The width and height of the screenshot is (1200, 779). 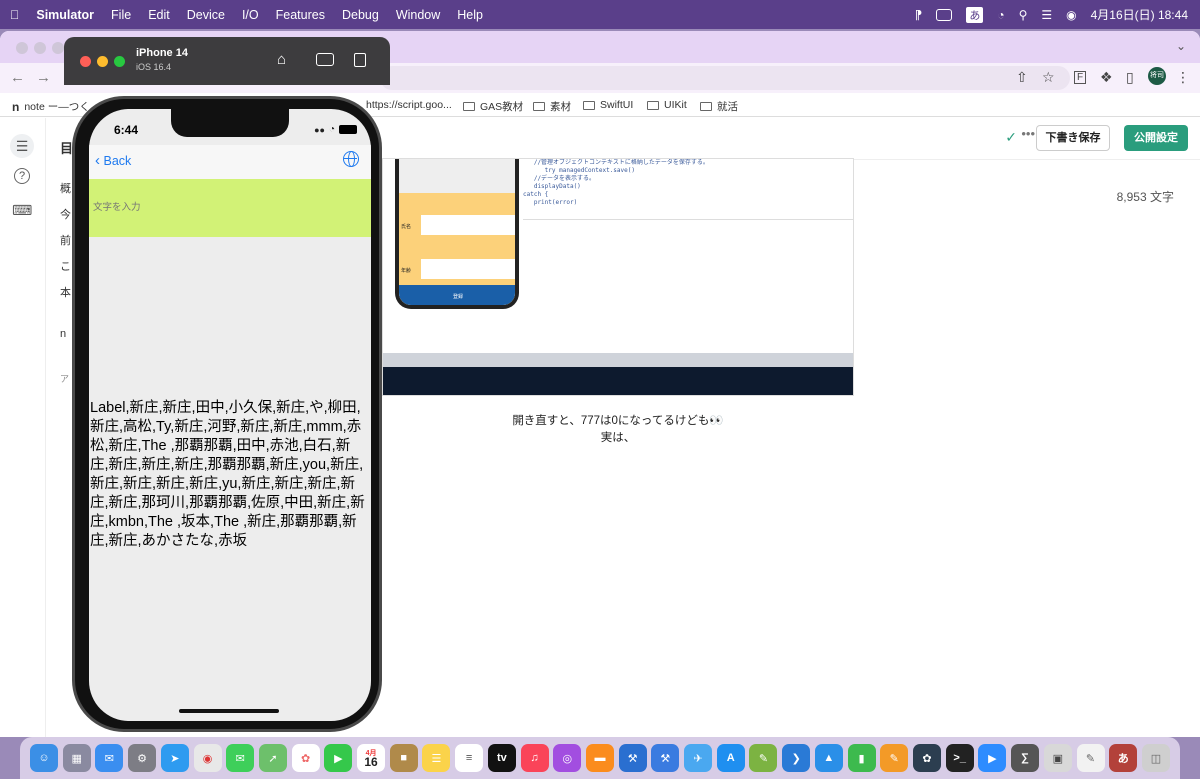 I want to click on mail-icon: ✉, so click(x=109, y=758).